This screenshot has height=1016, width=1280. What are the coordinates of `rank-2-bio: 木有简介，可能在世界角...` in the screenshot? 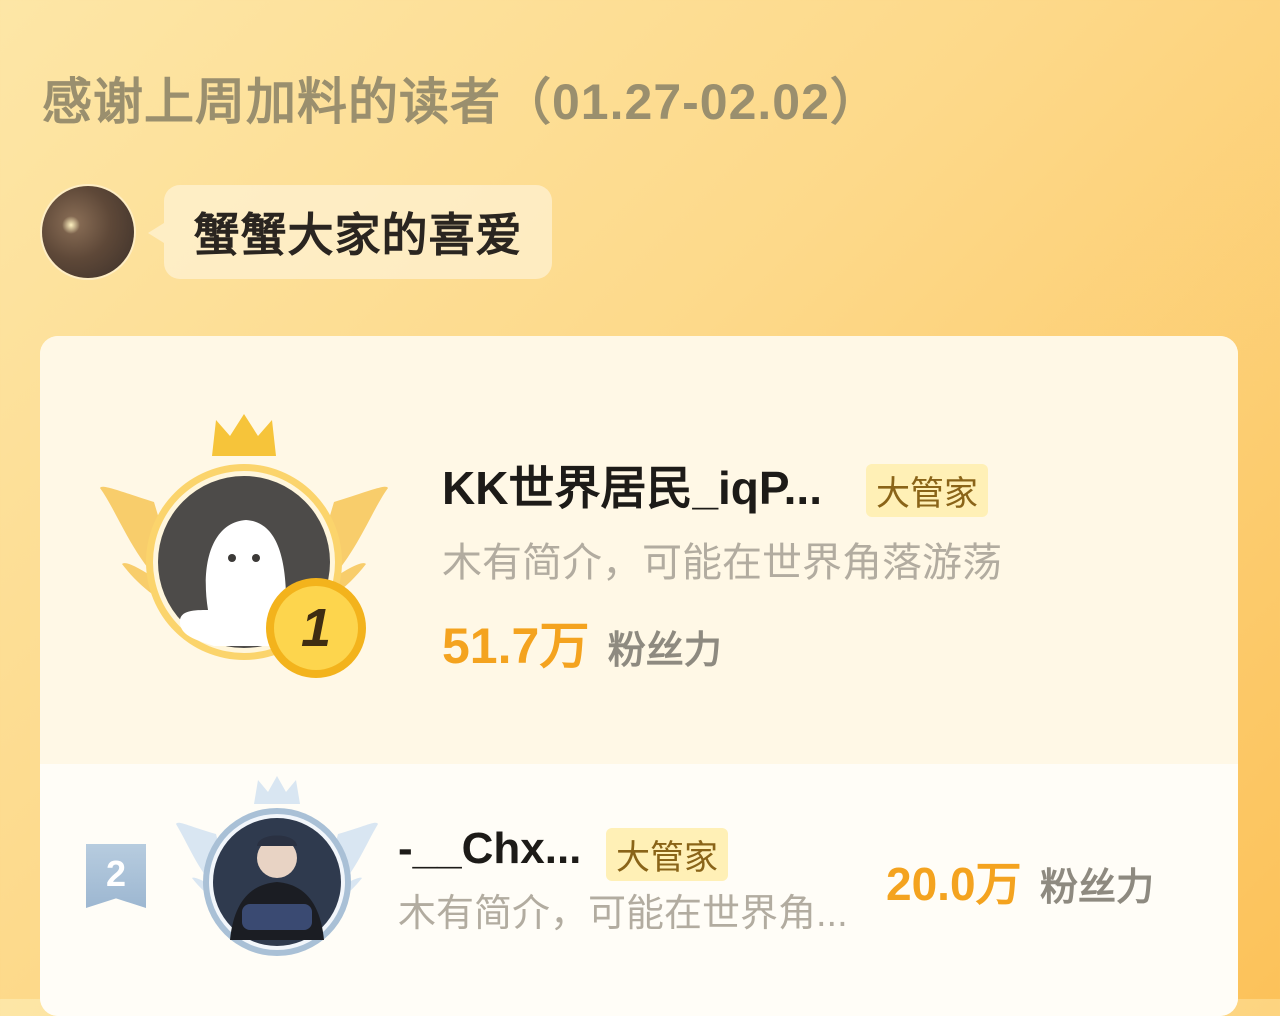 It's located at (623, 914).